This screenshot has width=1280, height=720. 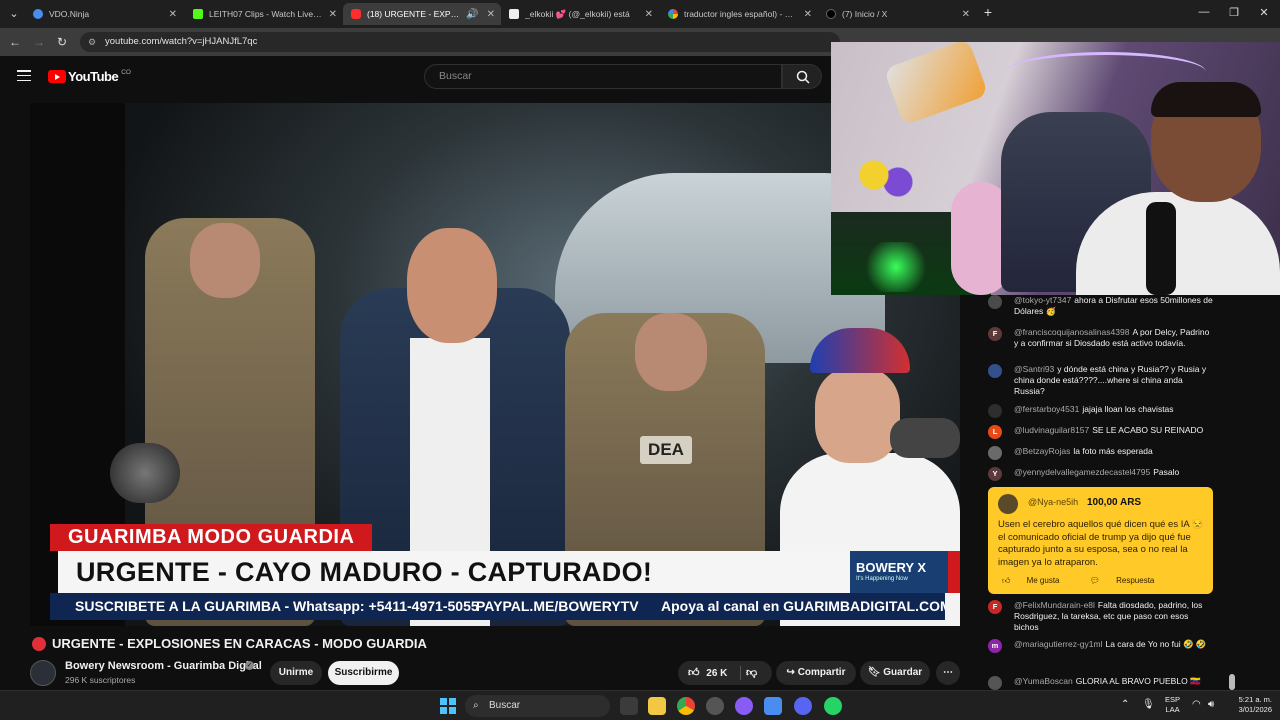 I want to click on chat-author: @BetzayRojas, so click(x=1042, y=451).